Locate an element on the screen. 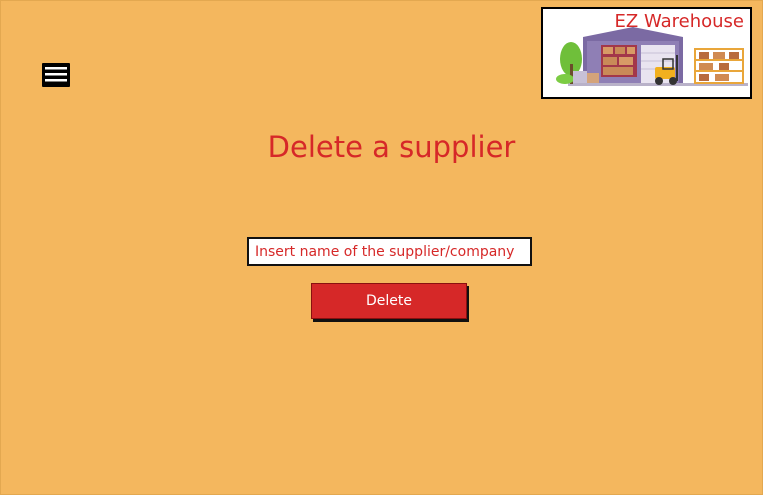 This screenshot has width=763, height=495. warehouse-logo: EZ Warehouse is located at coordinates (646, 53).